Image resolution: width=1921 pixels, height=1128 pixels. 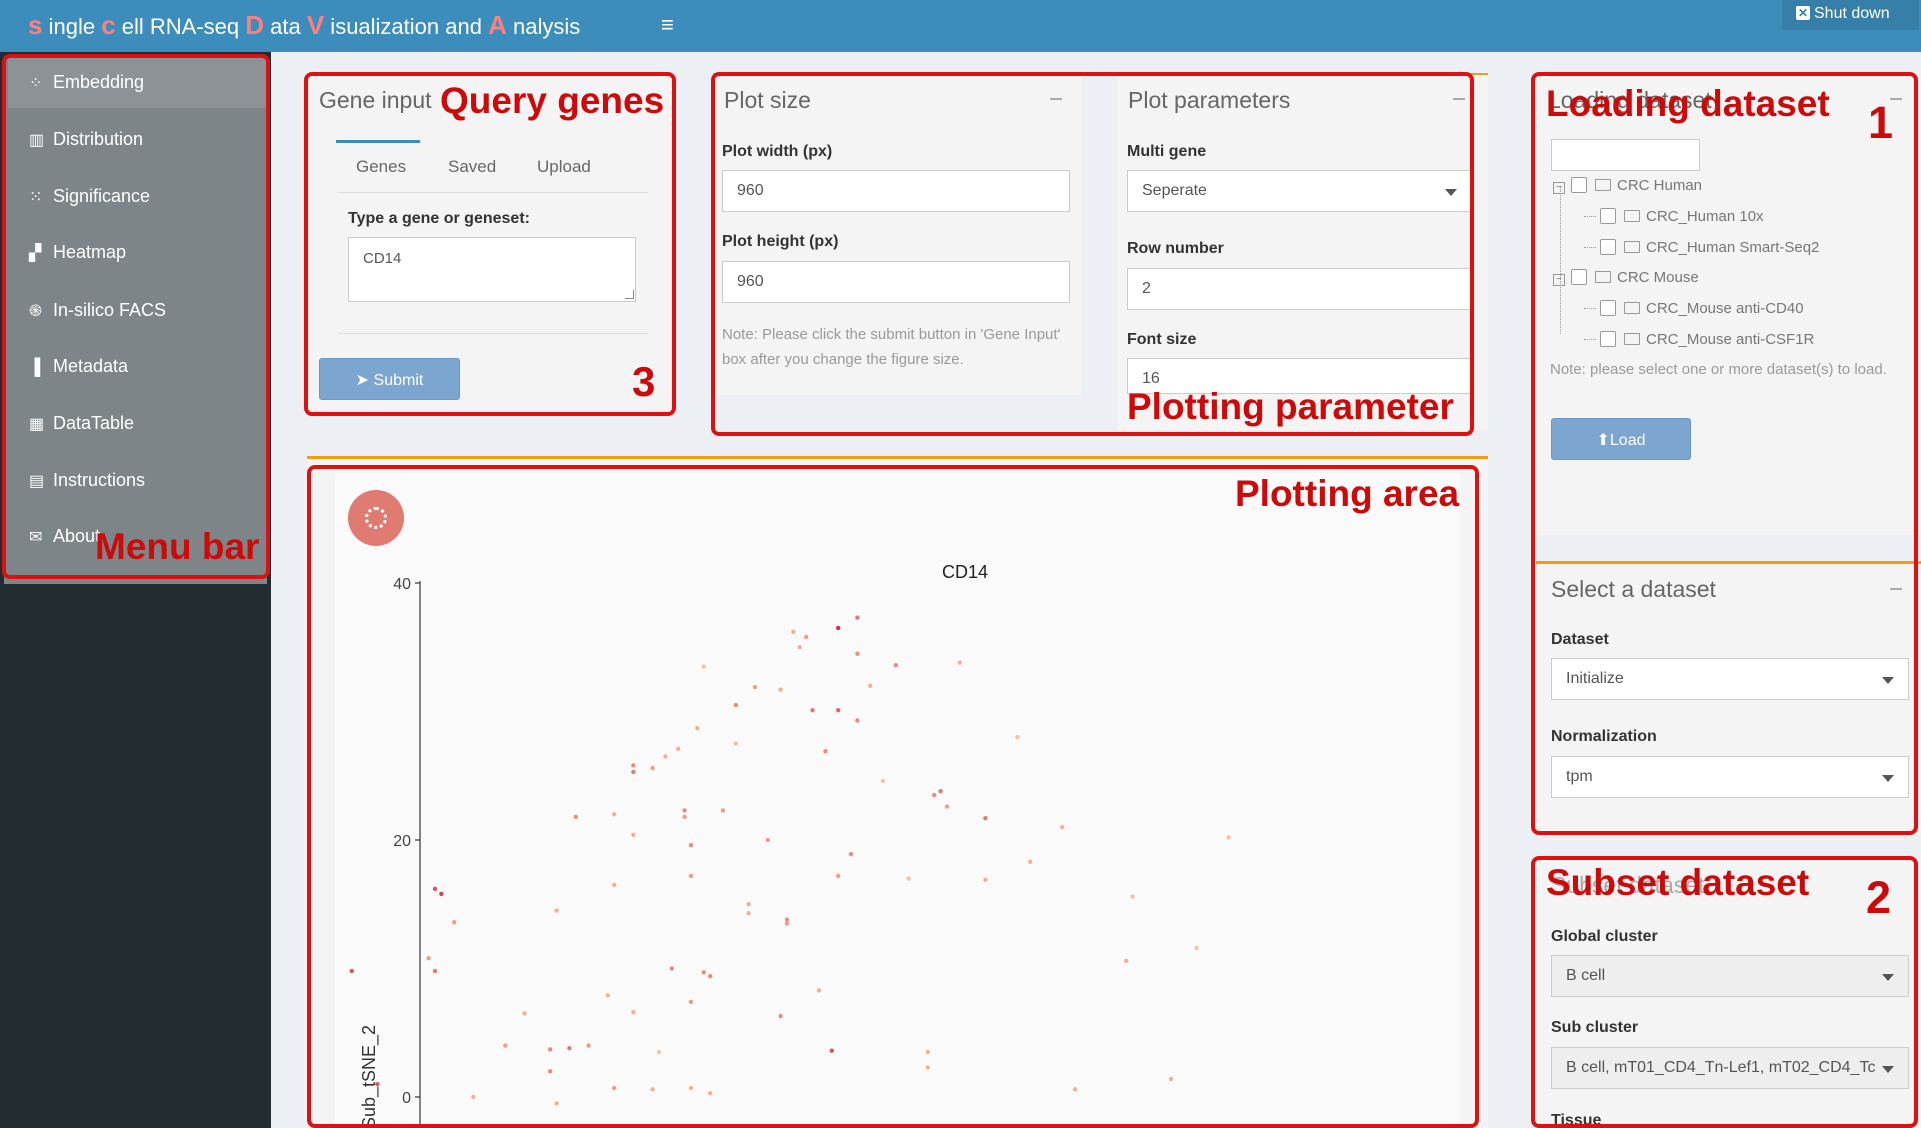 What do you see at coordinates (1688, 103) in the screenshot?
I see `annotation-loading-dataset: Loading dataset` at bounding box center [1688, 103].